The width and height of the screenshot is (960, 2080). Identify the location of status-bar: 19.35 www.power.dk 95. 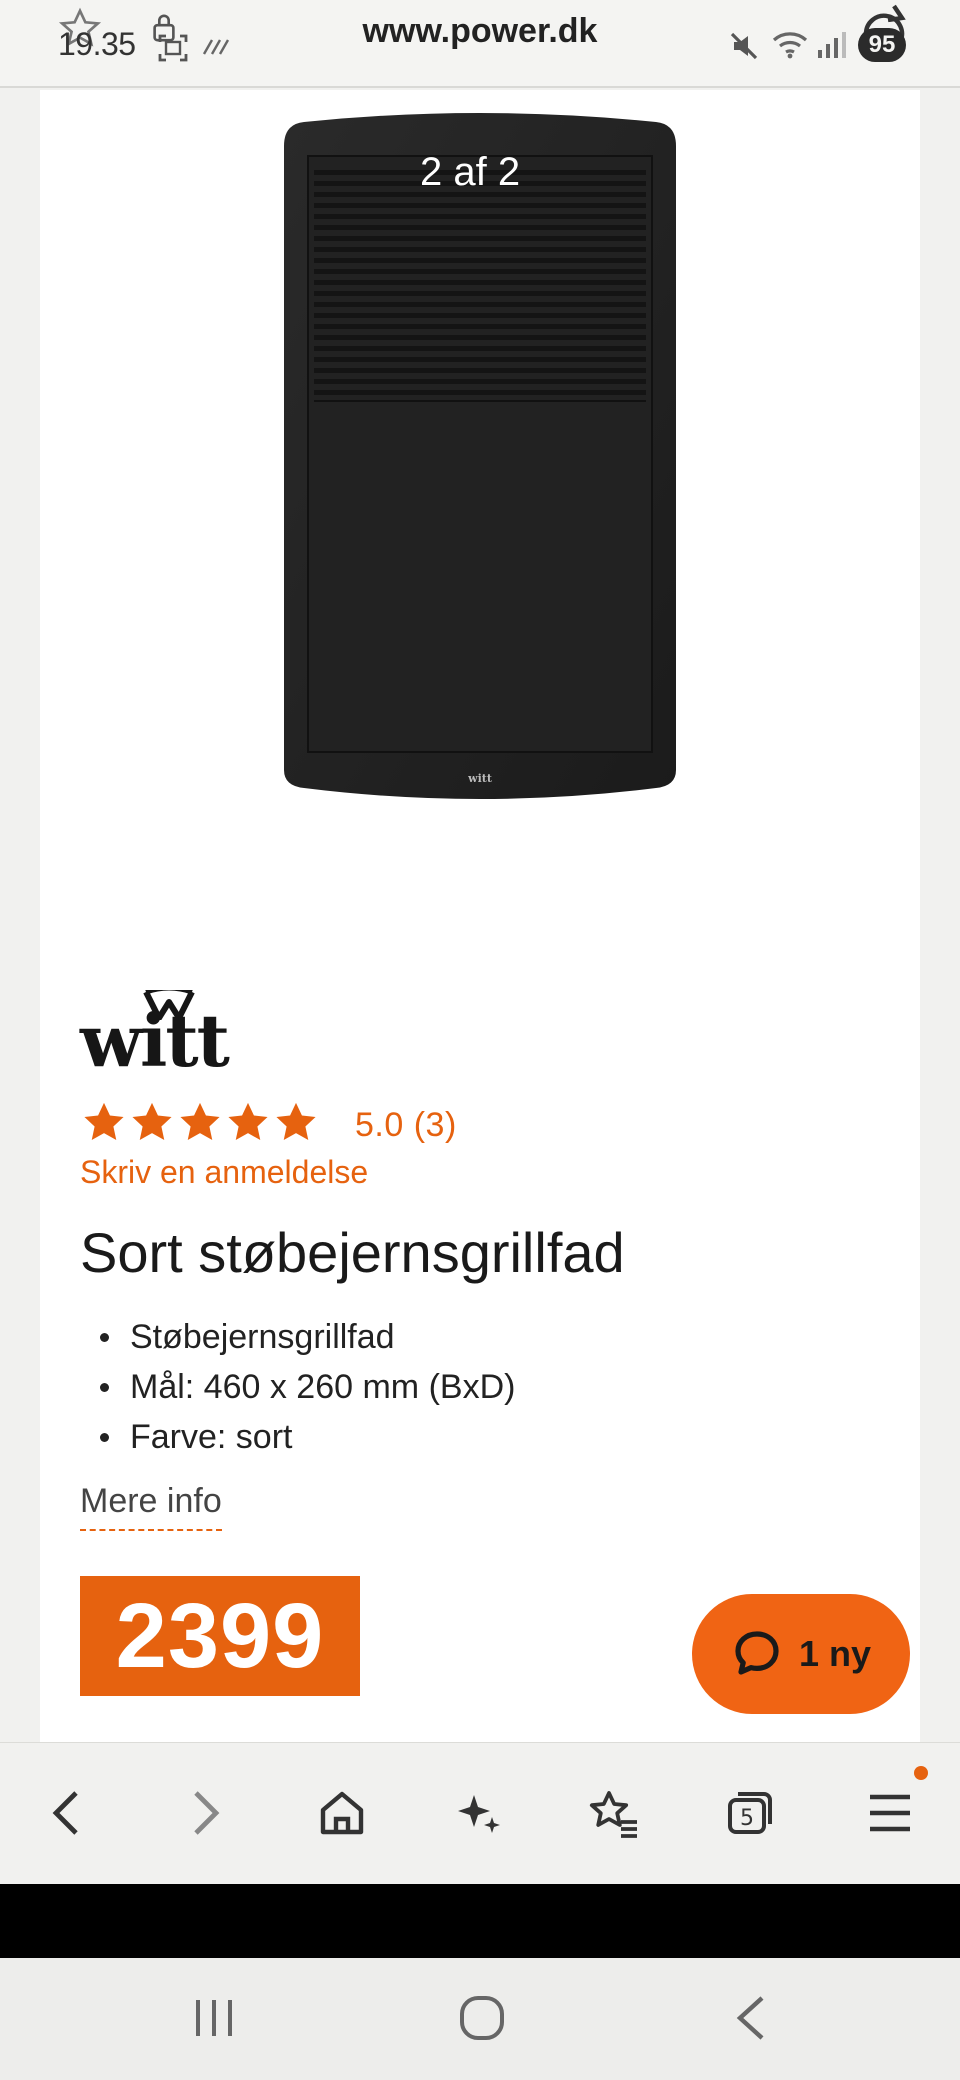
(480, 44).